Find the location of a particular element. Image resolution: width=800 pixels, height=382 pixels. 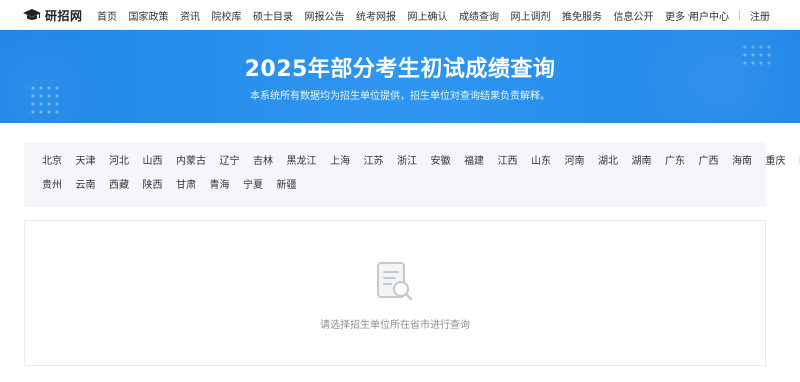

province-guangxi: 广西 is located at coordinates (709, 162).